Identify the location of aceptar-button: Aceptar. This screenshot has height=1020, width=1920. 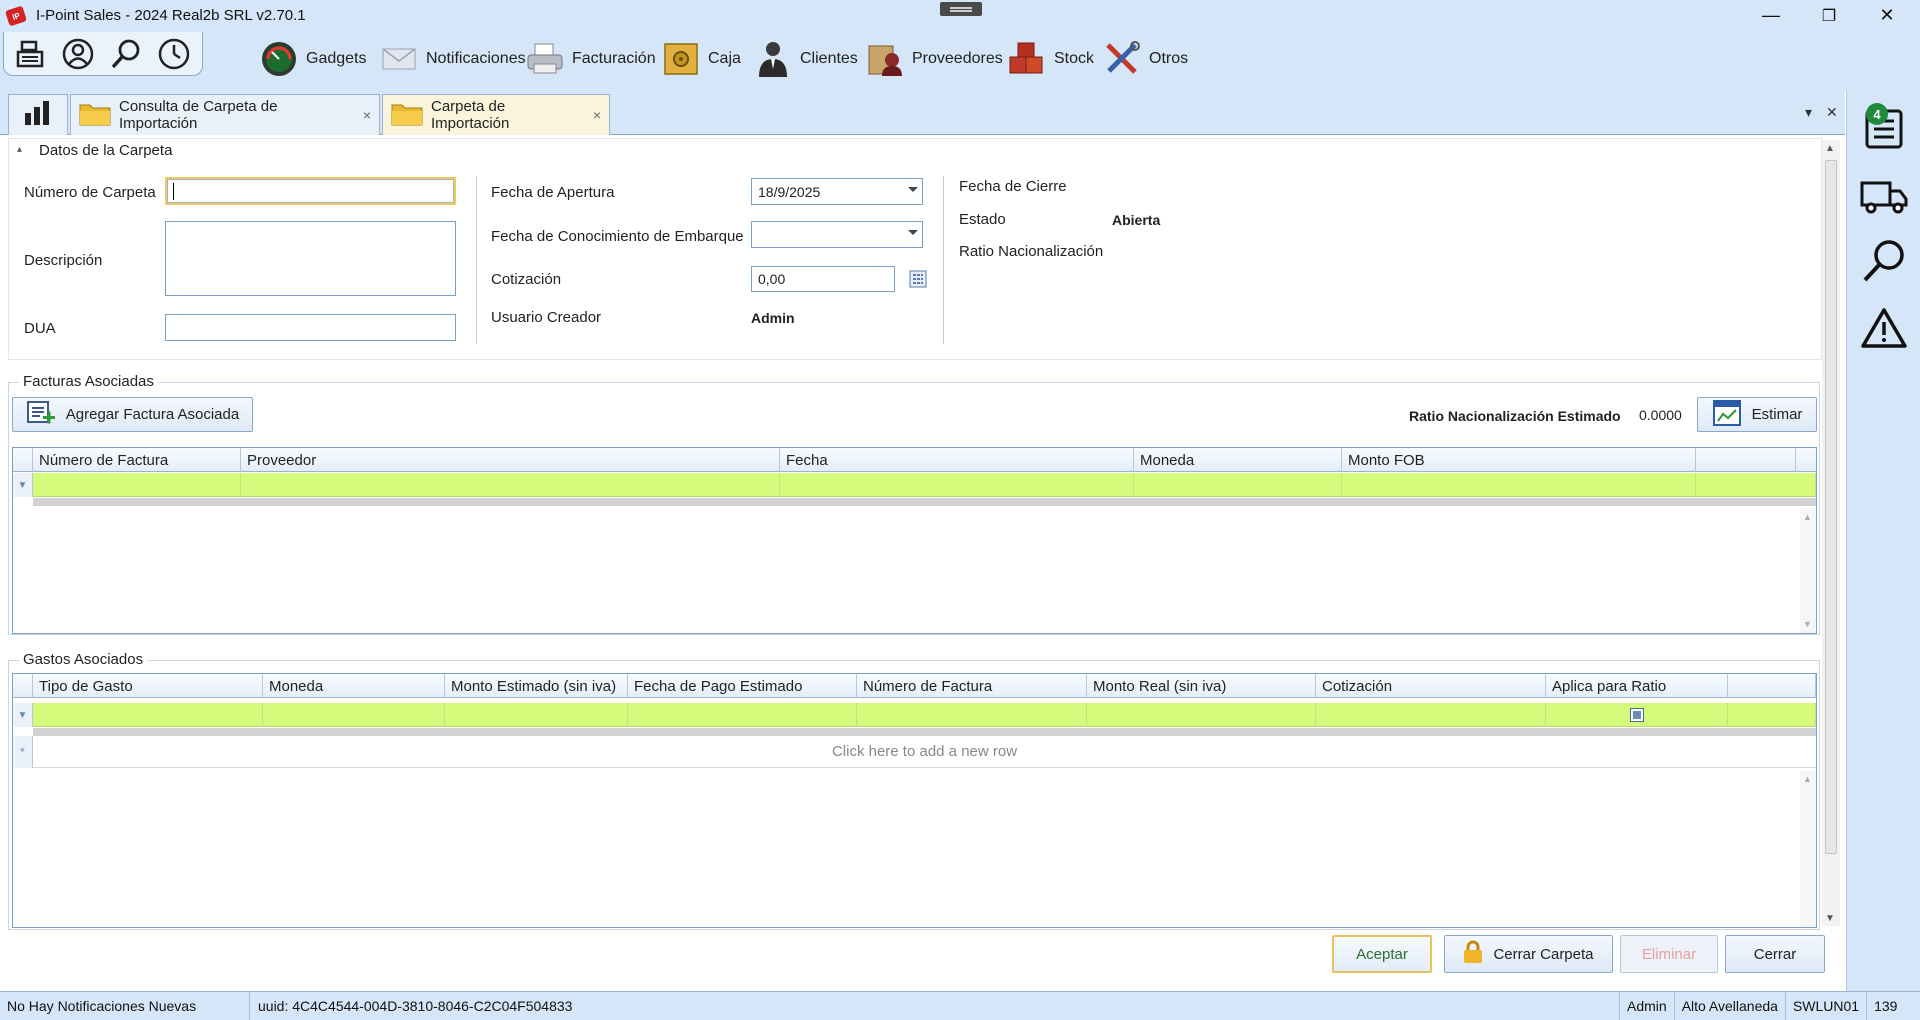
(1382, 954).